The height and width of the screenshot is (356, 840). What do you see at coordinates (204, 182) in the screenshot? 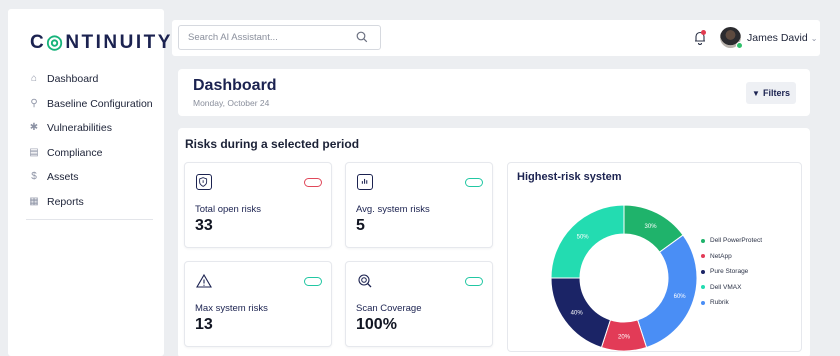
I see `shield-icon` at bounding box center [204, 182].